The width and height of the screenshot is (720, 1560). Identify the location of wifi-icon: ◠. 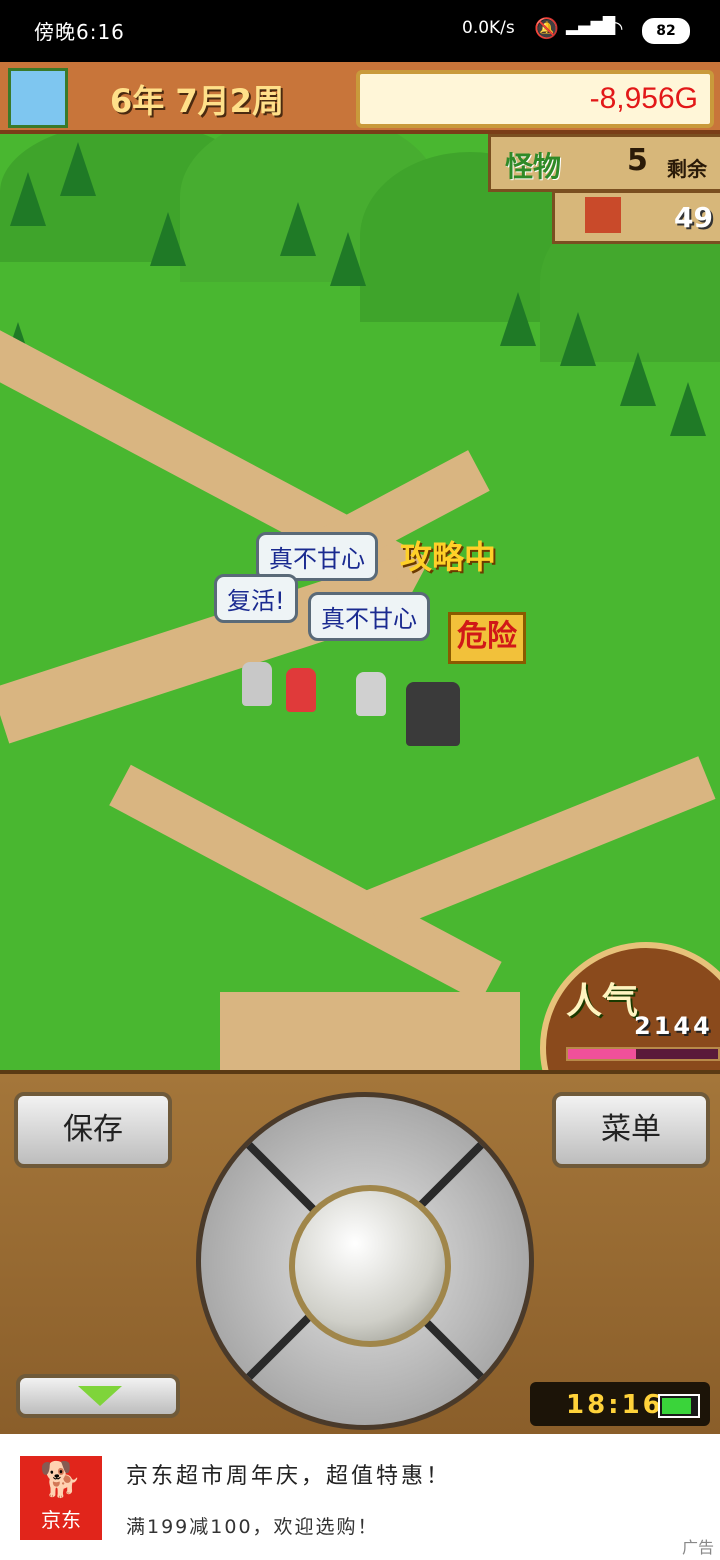
(615, 28).